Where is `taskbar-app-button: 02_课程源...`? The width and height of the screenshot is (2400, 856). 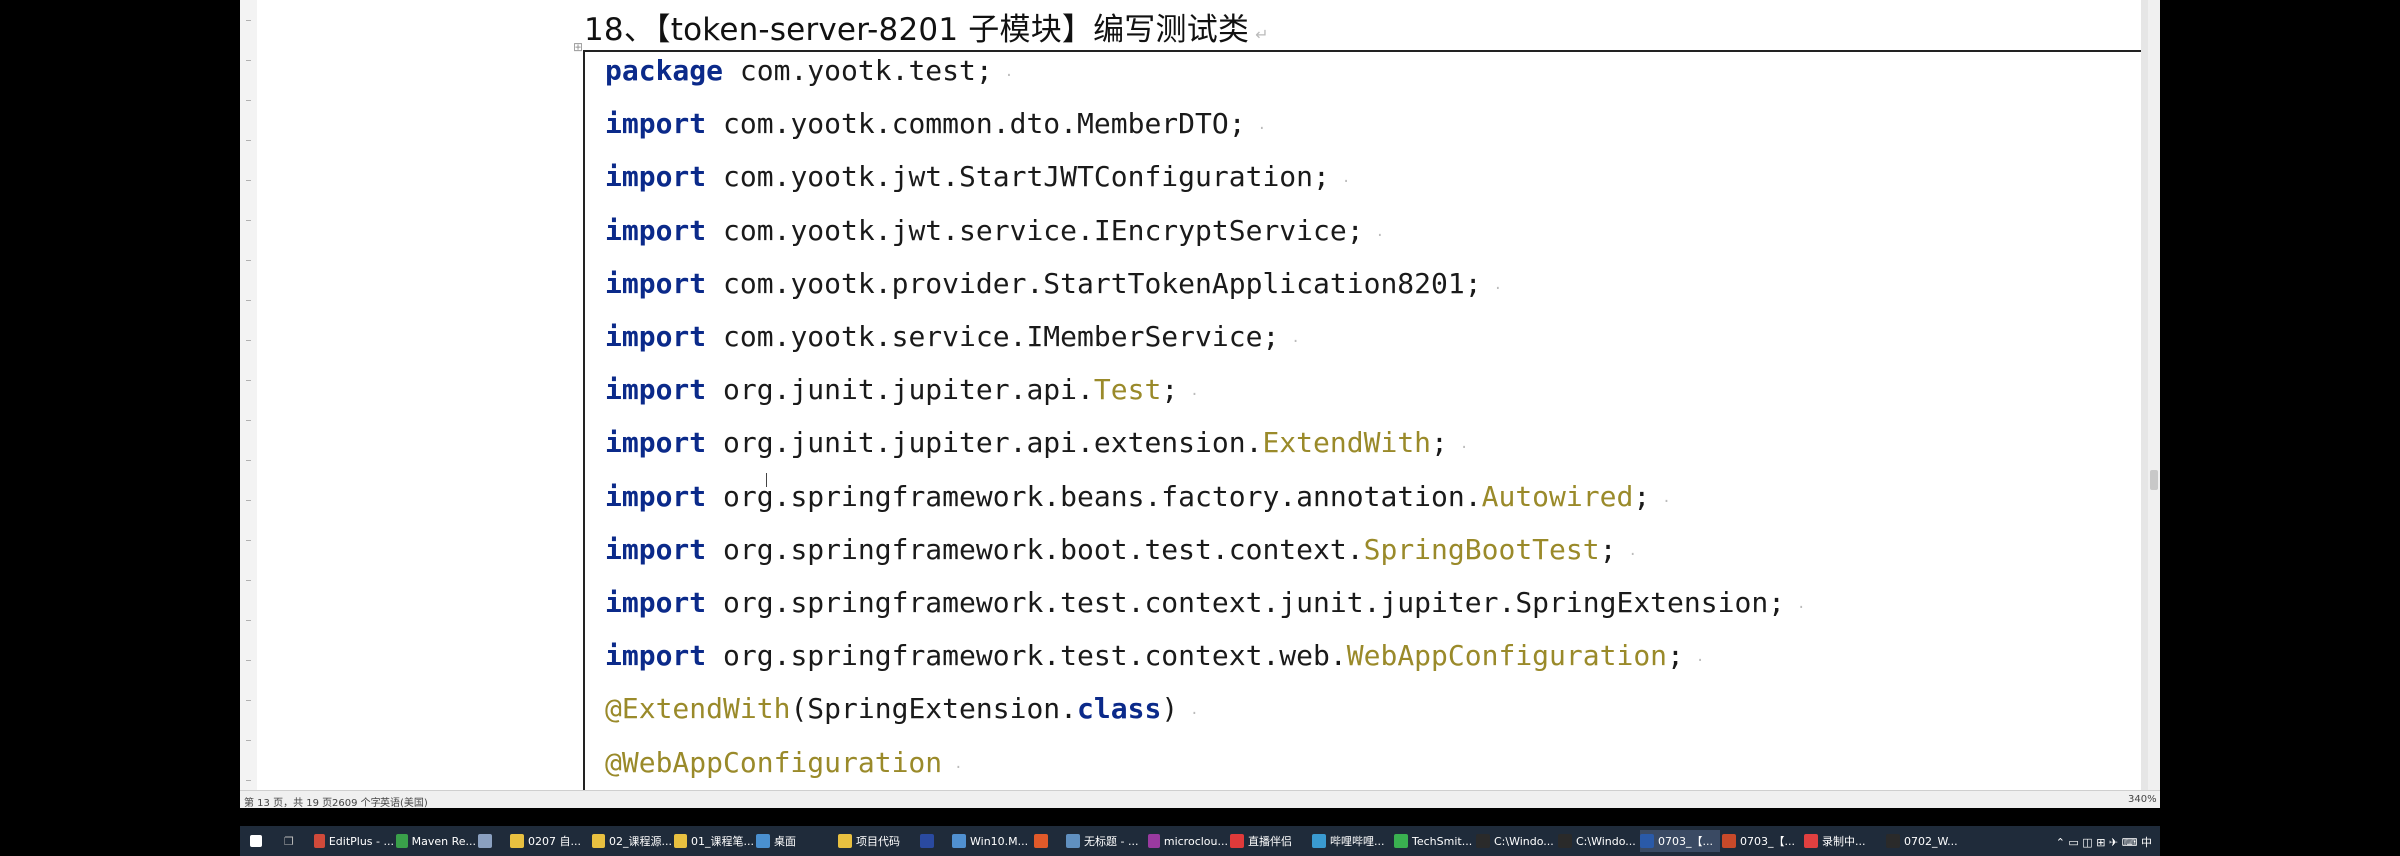 taskbar-app-button: 02_课程源... is located at coordinates (632, 841).